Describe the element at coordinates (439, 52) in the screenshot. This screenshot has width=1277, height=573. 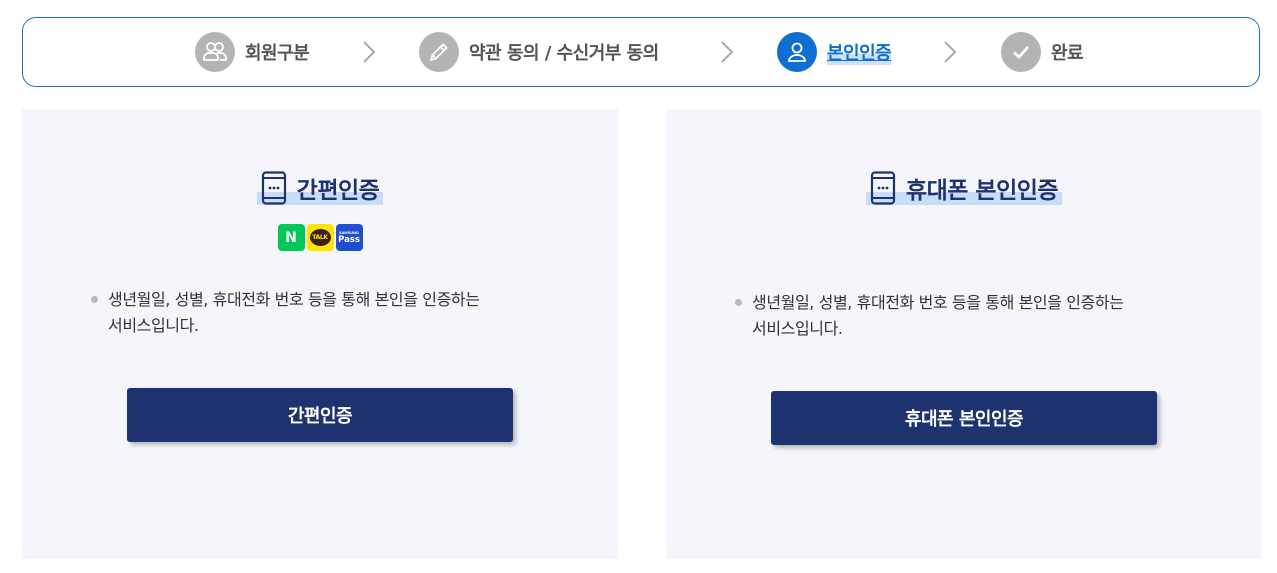
I see `pencil-icon` at that location.